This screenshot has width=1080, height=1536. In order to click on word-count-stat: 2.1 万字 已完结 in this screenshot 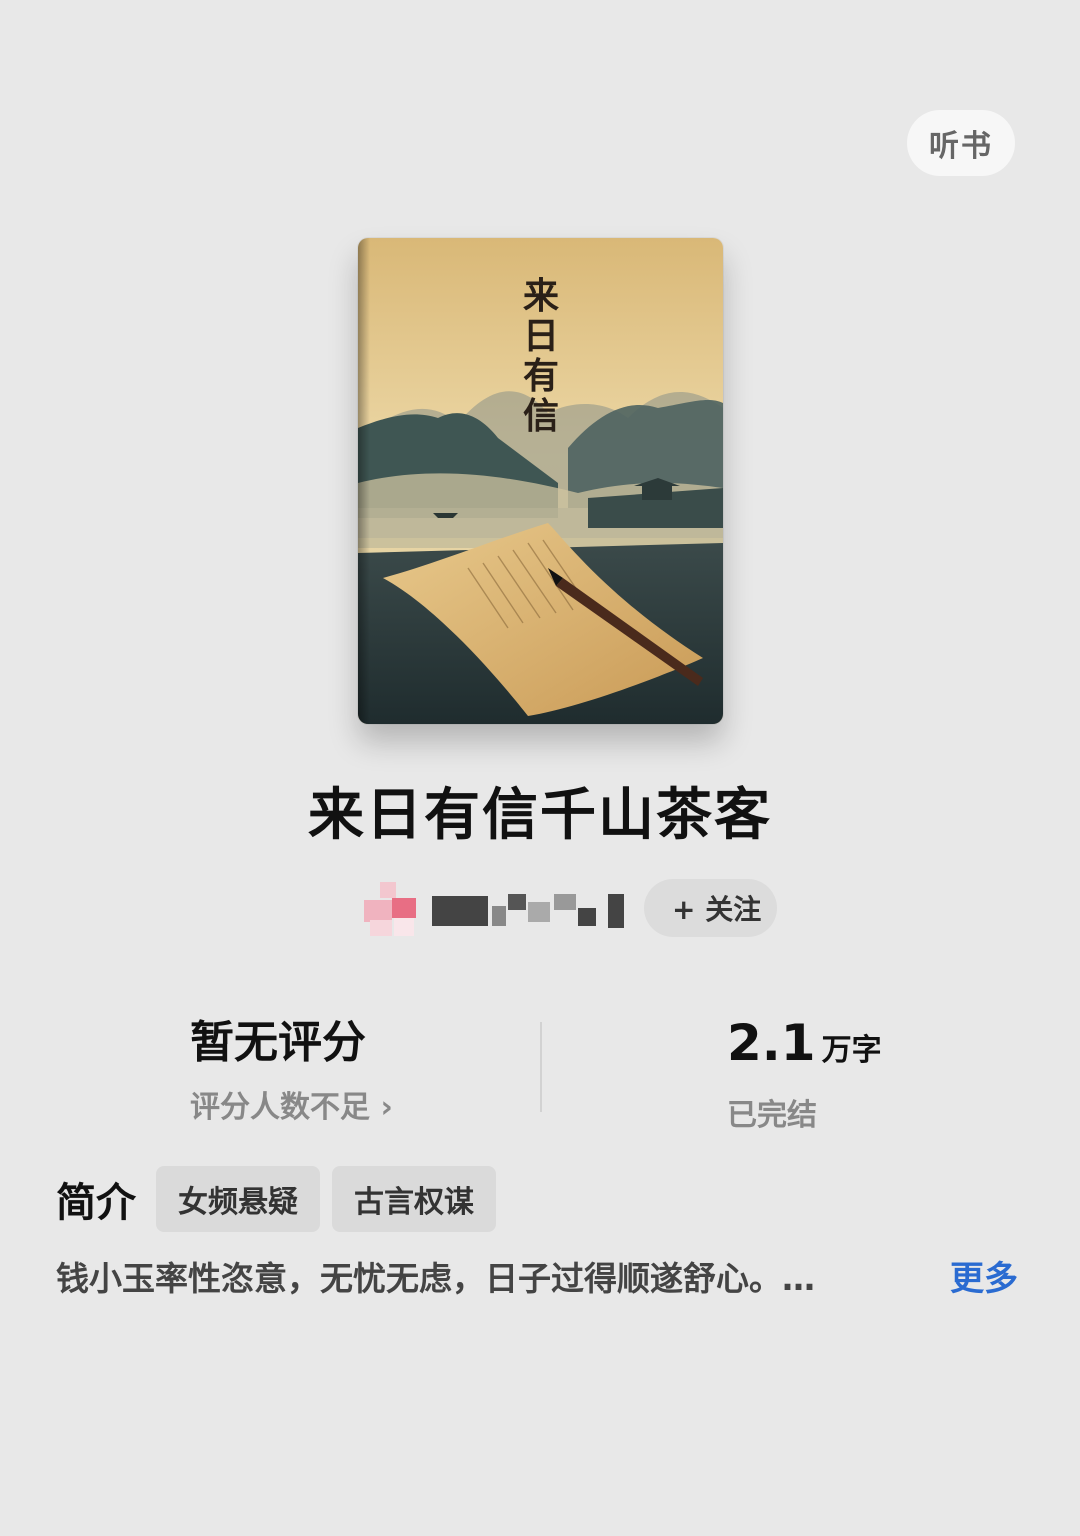, I will do `click(804, 1072)`.